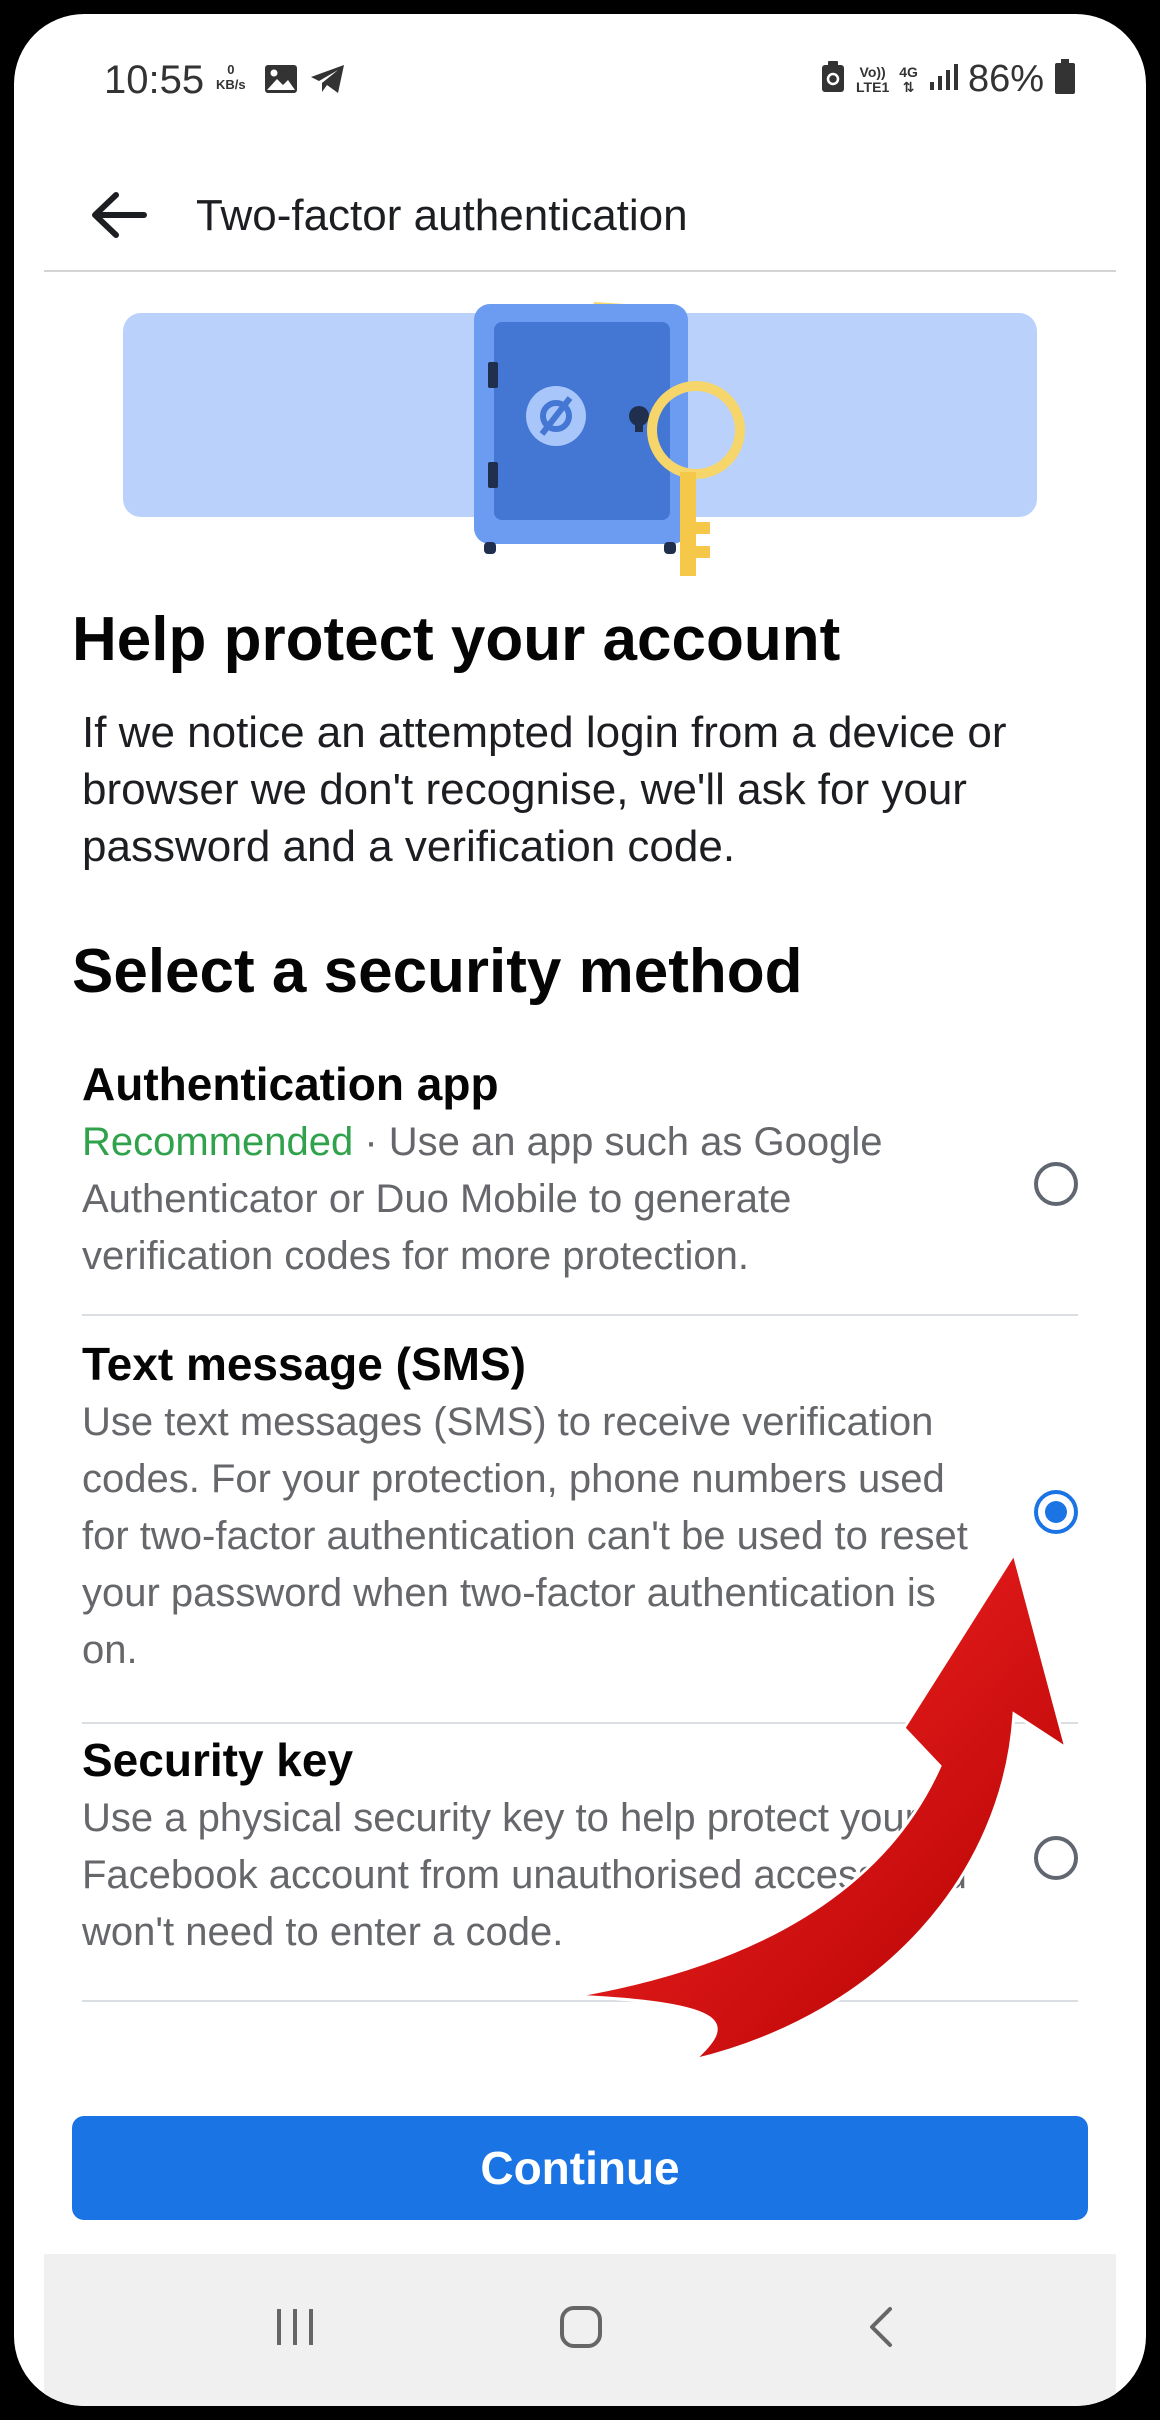  I want to click on network-speed-unit: KB/s, so click(231, 84).